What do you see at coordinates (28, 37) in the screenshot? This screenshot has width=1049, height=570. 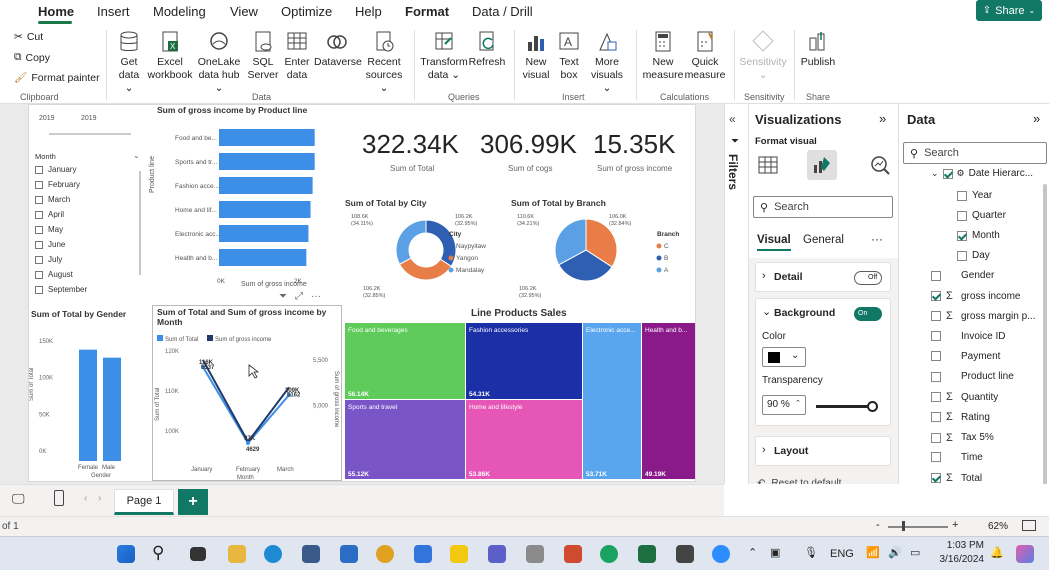 I see `cut-button: ✂ Cut` at bounding box center [28, 37].